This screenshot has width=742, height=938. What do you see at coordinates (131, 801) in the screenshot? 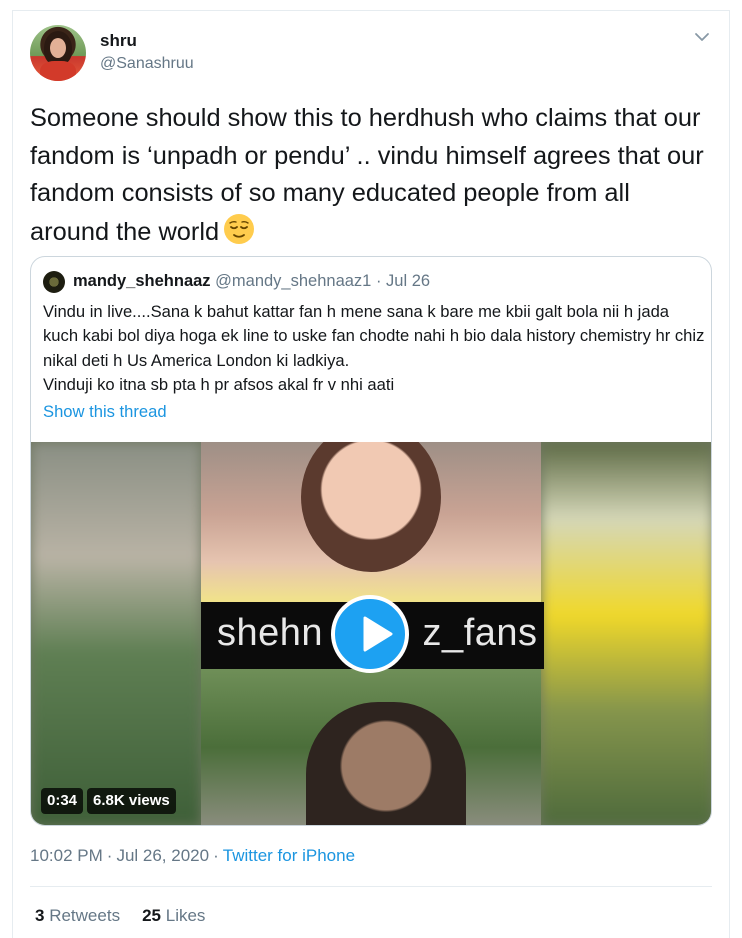
I see `video-views-badge: 6.8K views` at bounding box center [131, 801].